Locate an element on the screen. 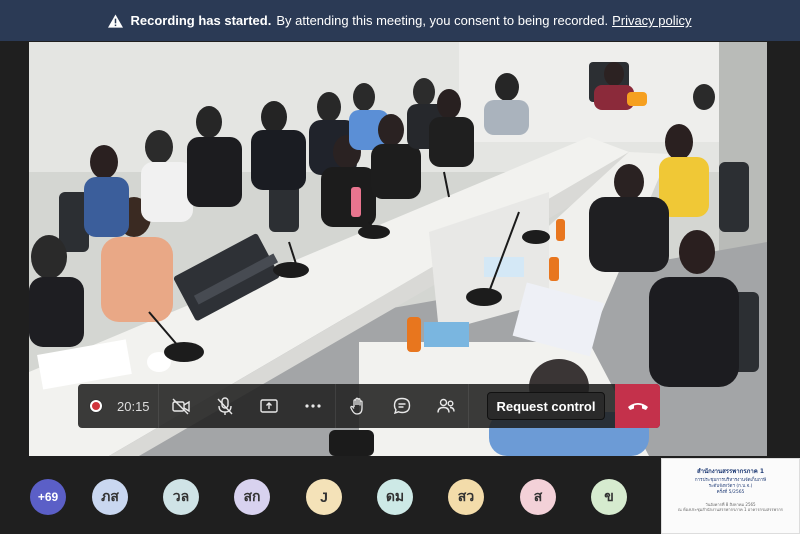 This screenshot has height=534, width=800. divider is located at coordinates (468, 406).